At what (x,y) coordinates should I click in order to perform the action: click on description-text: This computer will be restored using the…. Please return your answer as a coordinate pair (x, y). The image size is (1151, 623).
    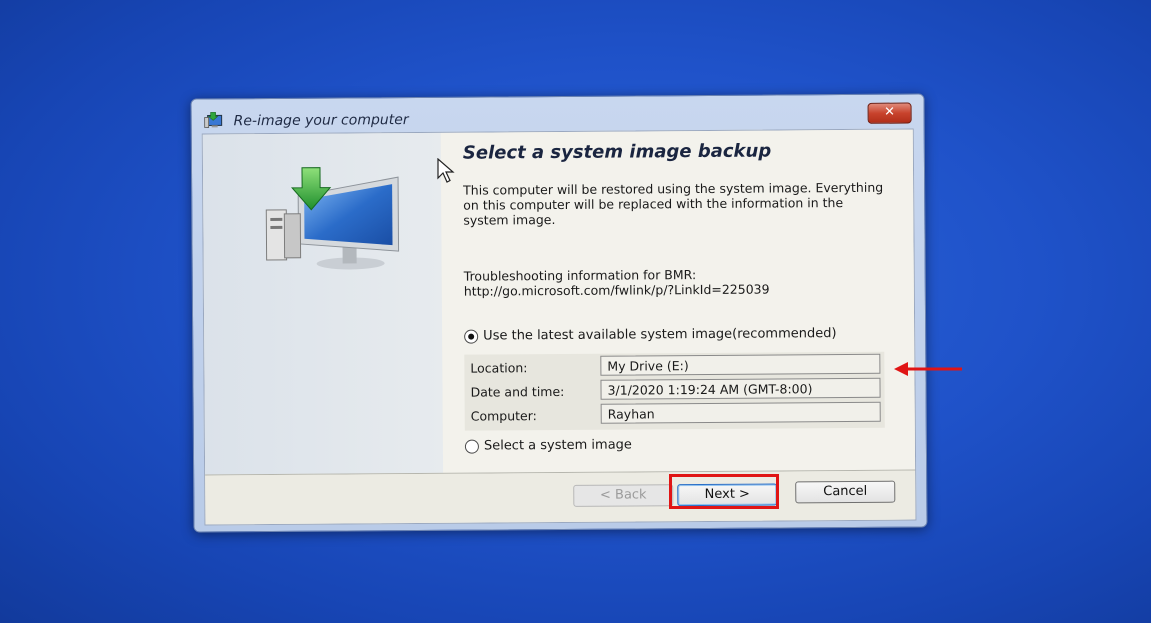
    Looking at the image, I should click on (673, 203).